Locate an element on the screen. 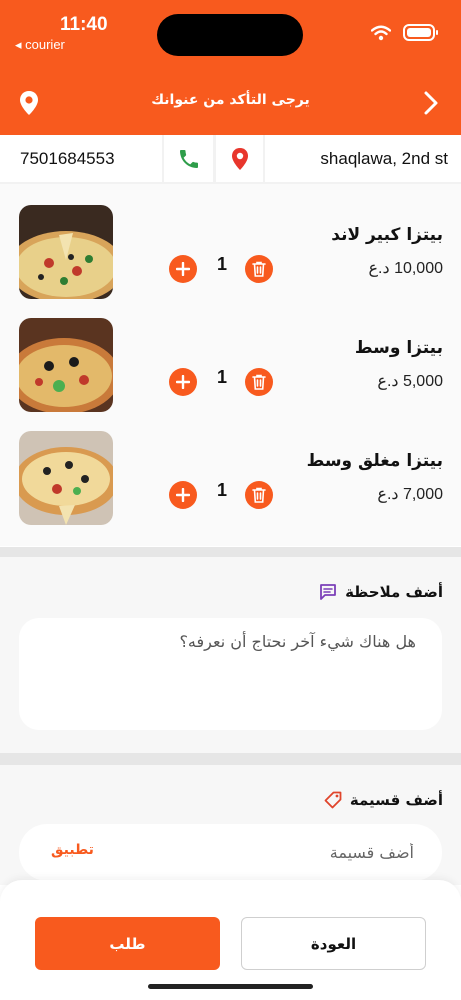 Image resolution: width=461 pixels, height=1000 pixels. map-pin-icon is located at coordinates (239, 158).